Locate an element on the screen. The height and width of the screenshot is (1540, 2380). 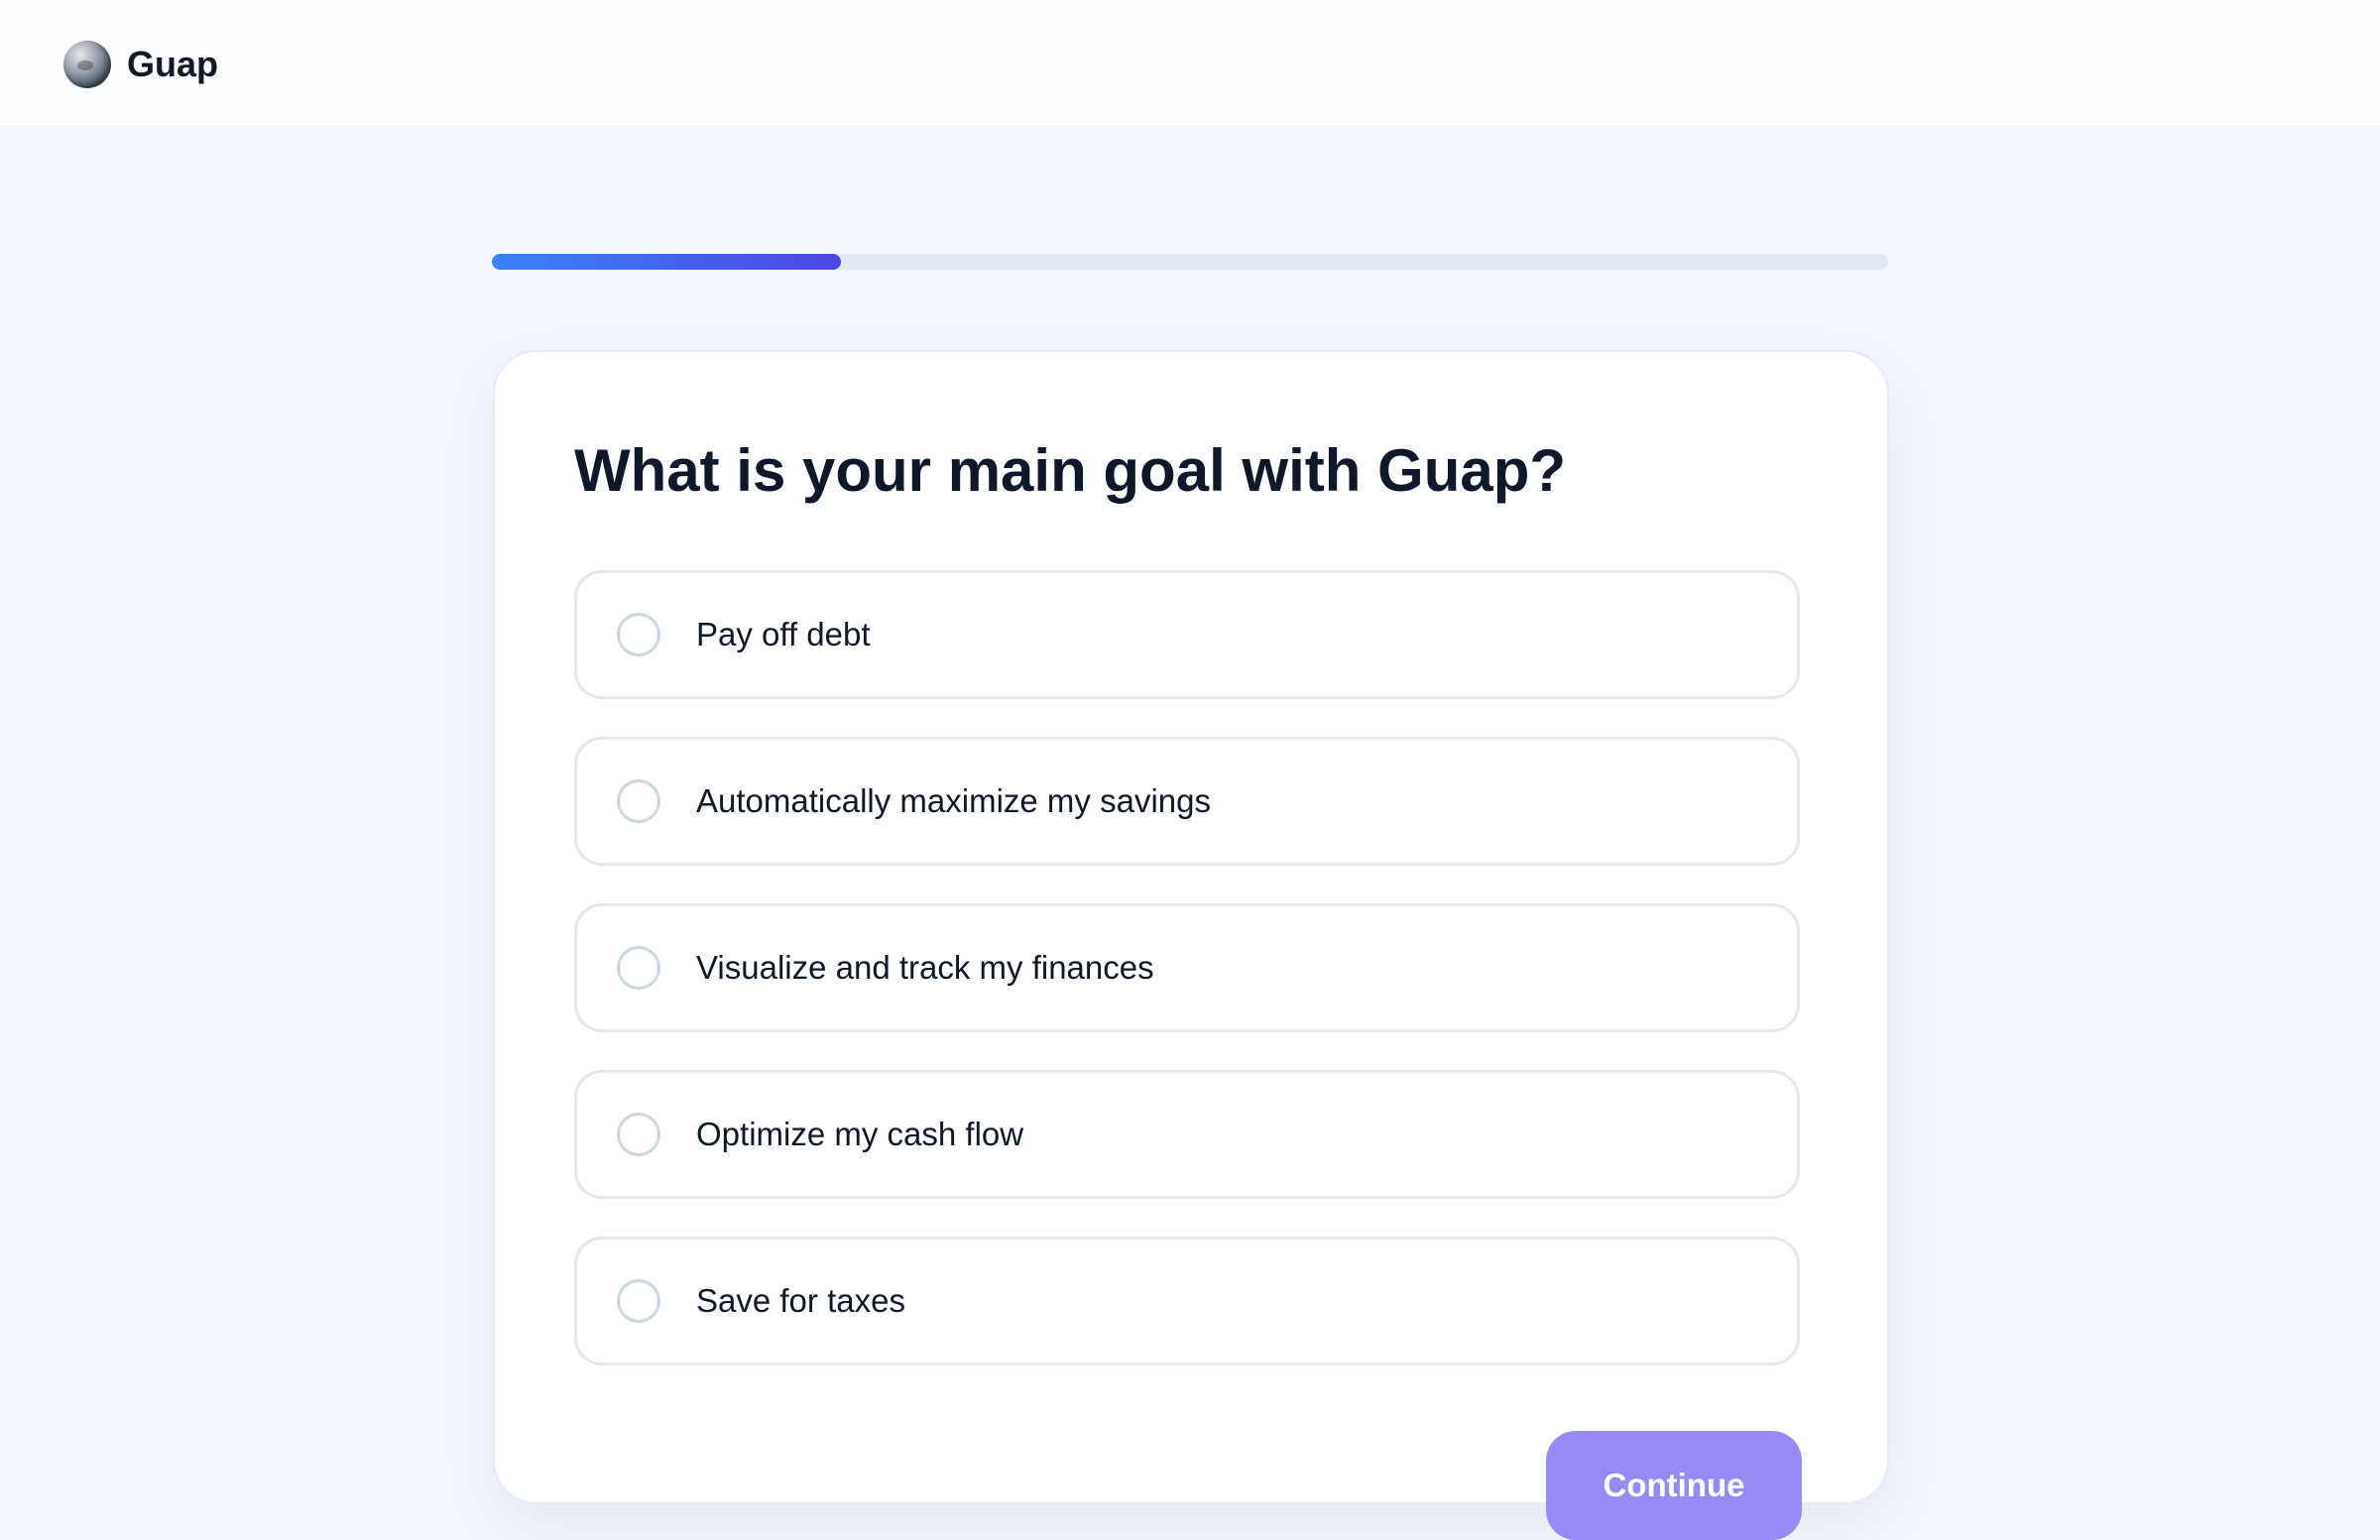
question-title: What is your main goal with Guap? is located at coordinates (1070, 470).